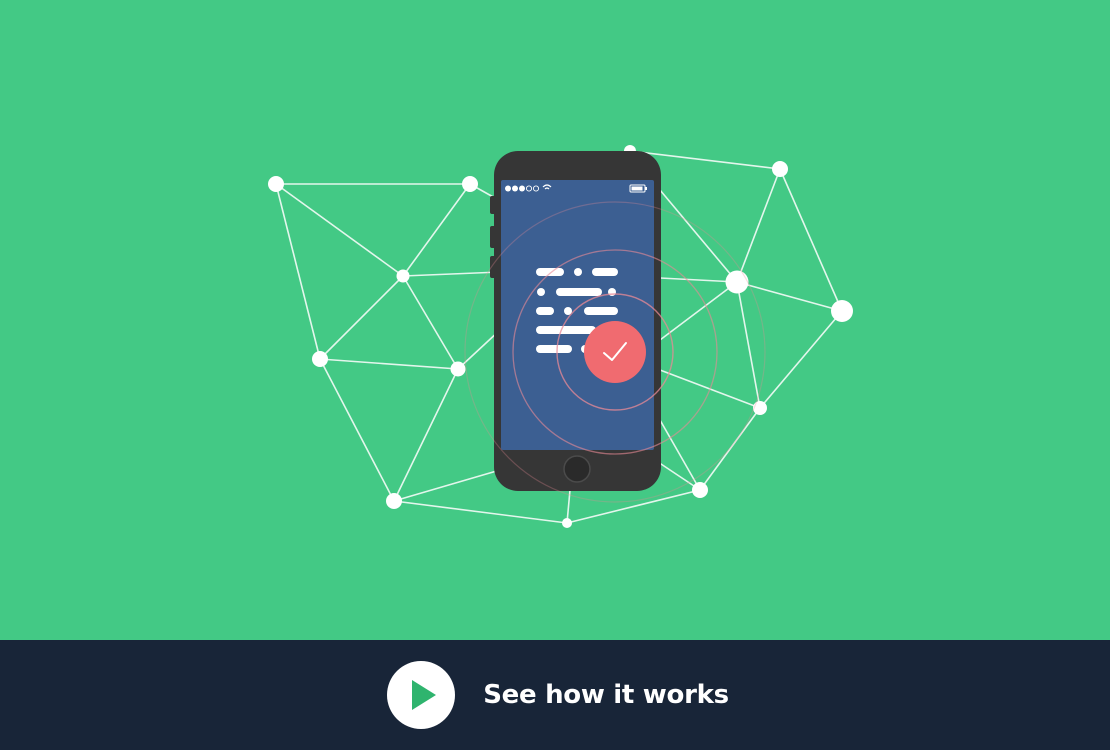 The height and width of the screenshot is (750, 1110). I want to click on see-how-it-works-button: See how it works, so click(558, 695).